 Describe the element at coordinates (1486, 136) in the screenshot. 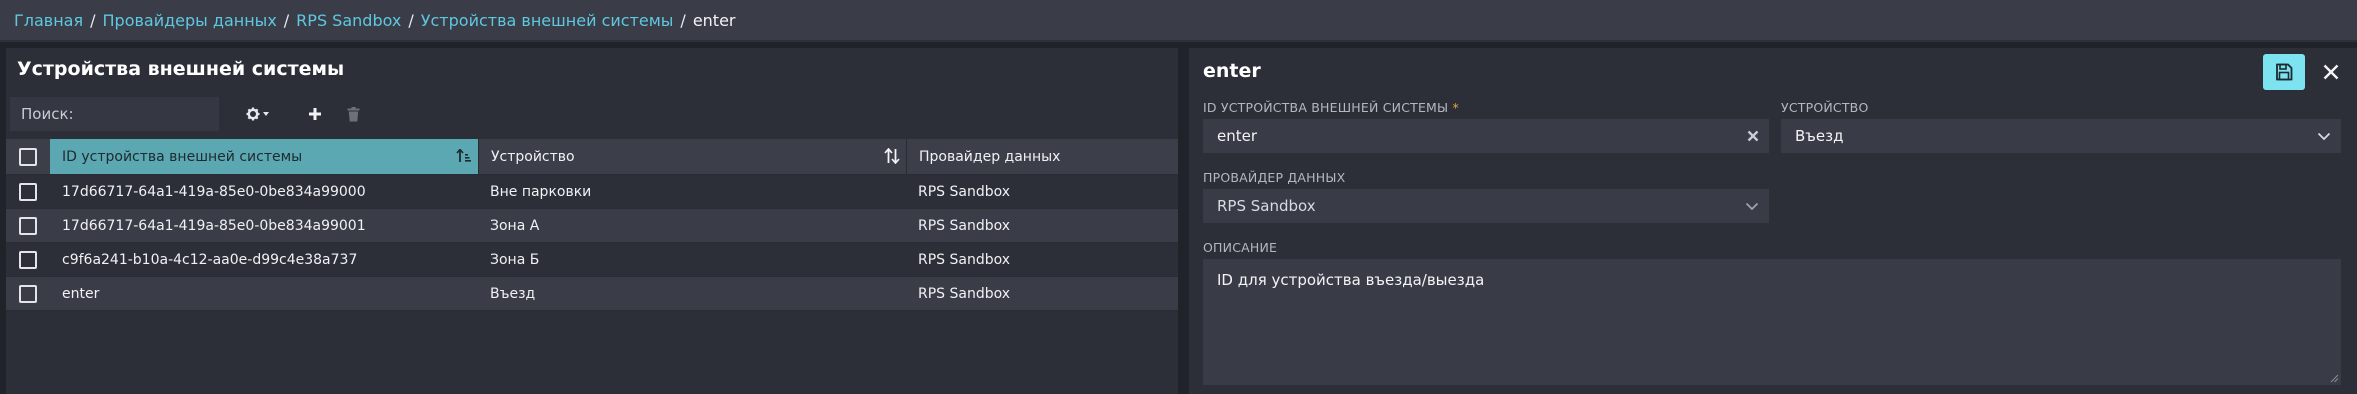

I see `id-field: enter` at that location.